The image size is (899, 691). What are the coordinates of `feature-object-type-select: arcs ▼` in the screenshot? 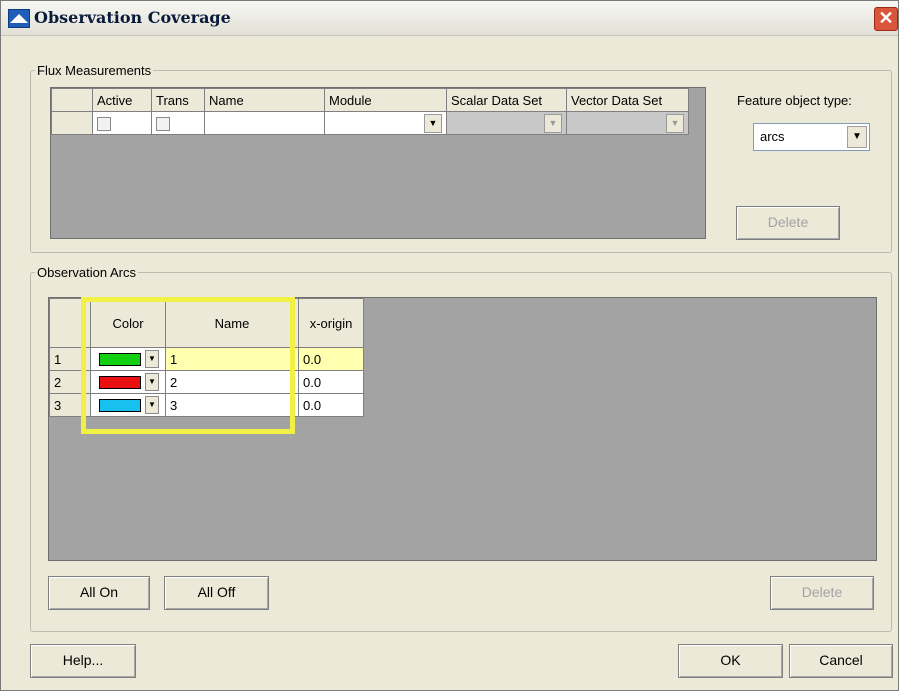 It's located at (811, 137).